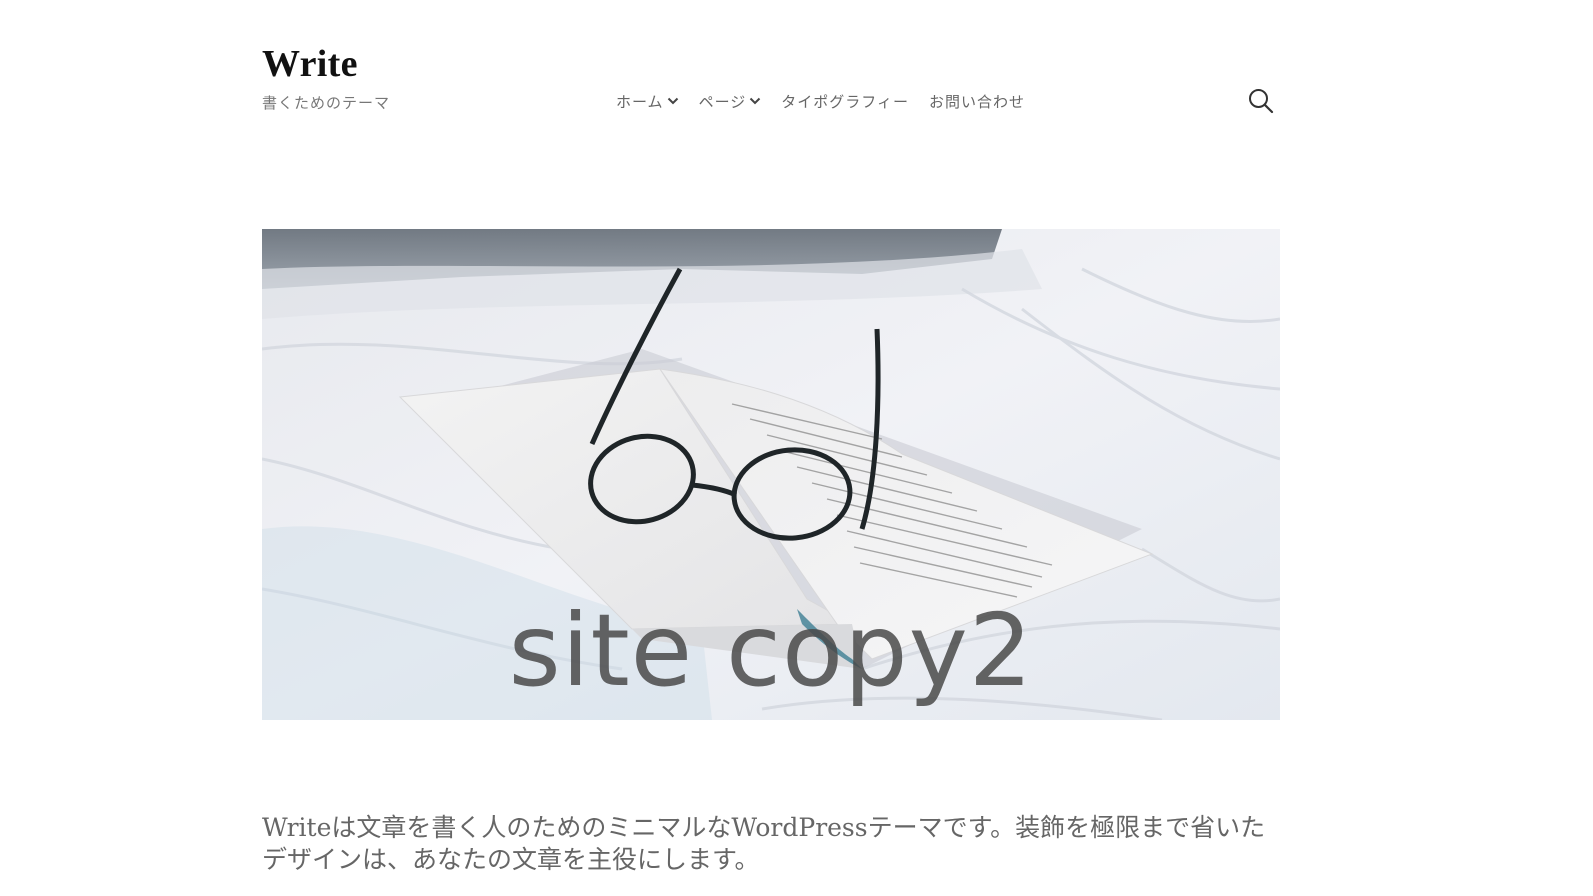 This screenshot has height=896, width=1593. I want to click on nav-item-label: タイポグラフィー, so click(845, 101).